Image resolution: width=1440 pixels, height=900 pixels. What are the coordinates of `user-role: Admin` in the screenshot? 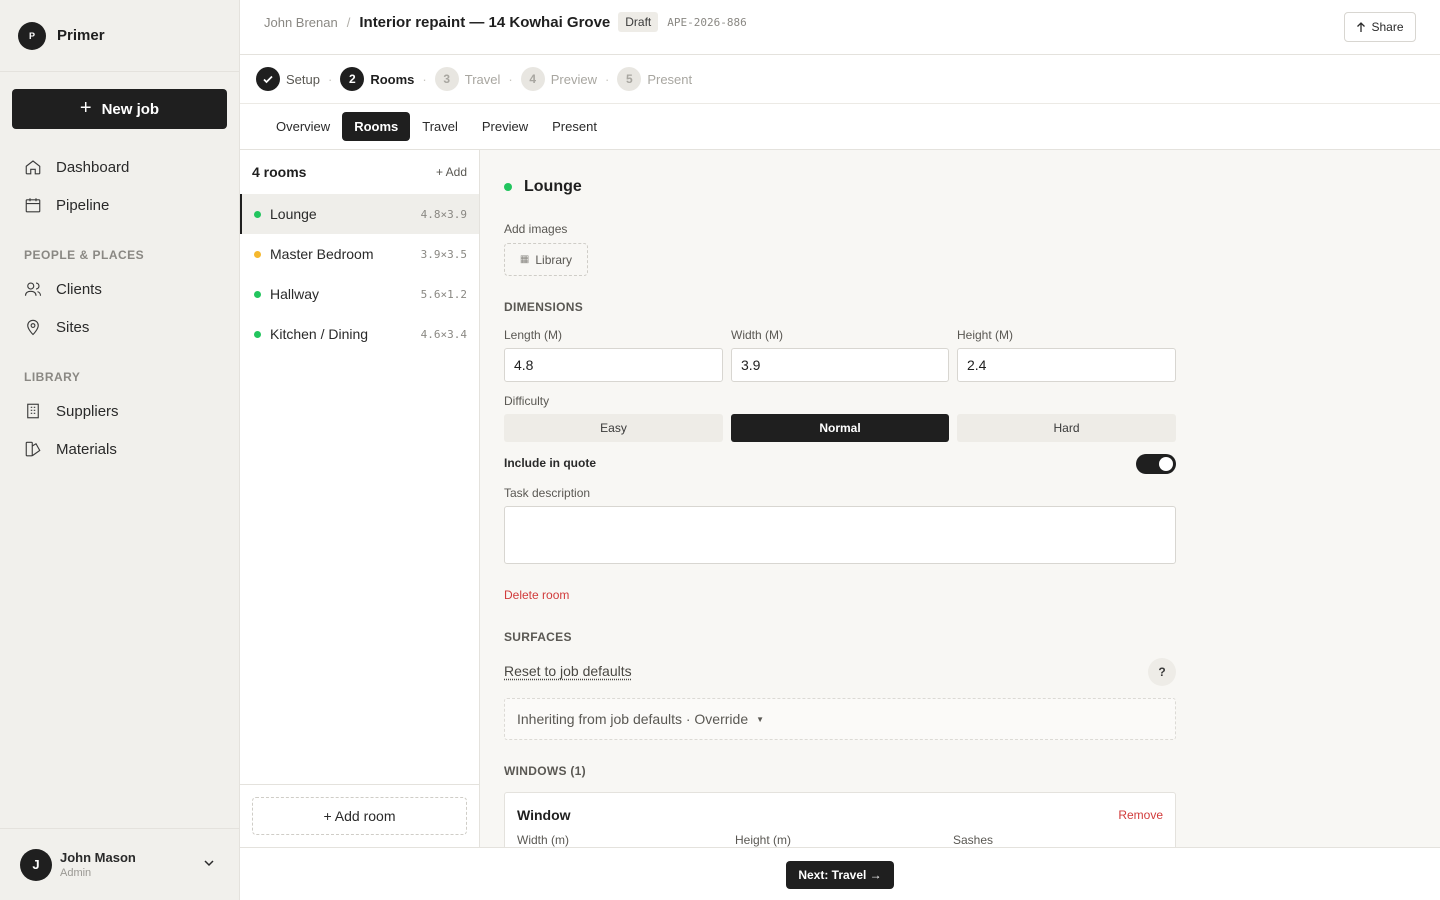 It's located at (76, 873).